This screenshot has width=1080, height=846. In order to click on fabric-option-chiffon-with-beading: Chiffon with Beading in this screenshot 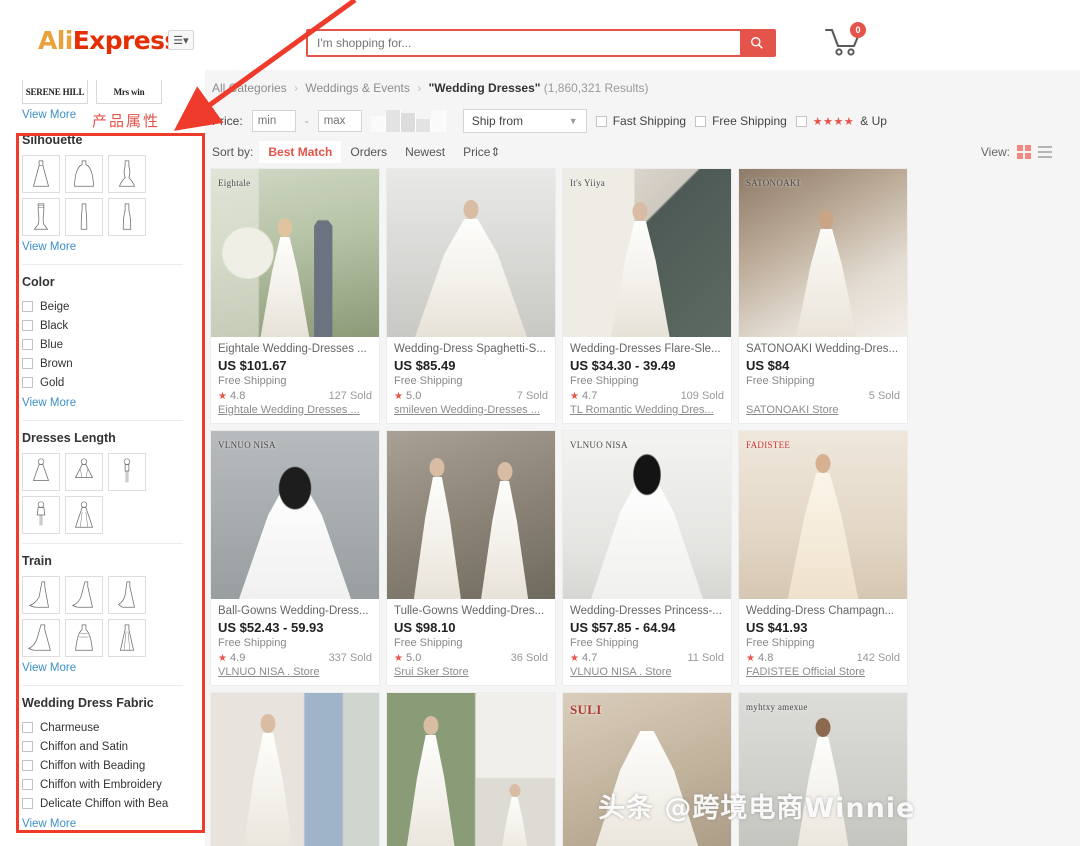, I will do `click(102, 765)`.